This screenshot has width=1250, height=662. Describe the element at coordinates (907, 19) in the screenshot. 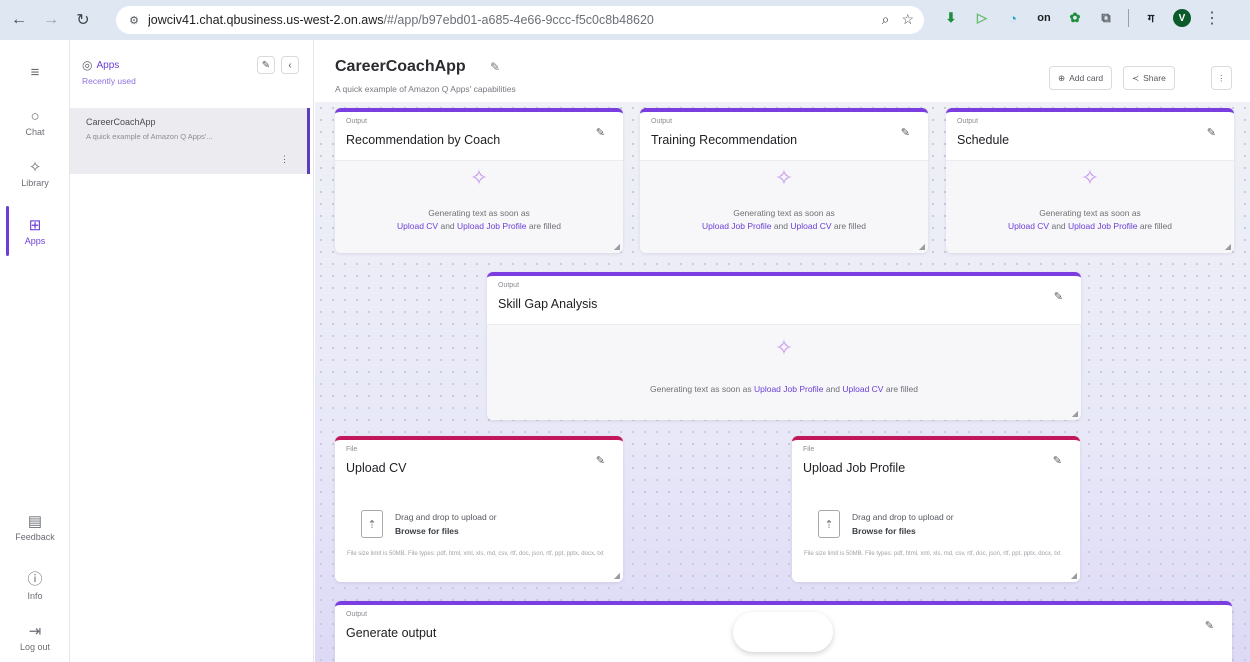

I see `bookmark-star-icon: ☆` at that location.